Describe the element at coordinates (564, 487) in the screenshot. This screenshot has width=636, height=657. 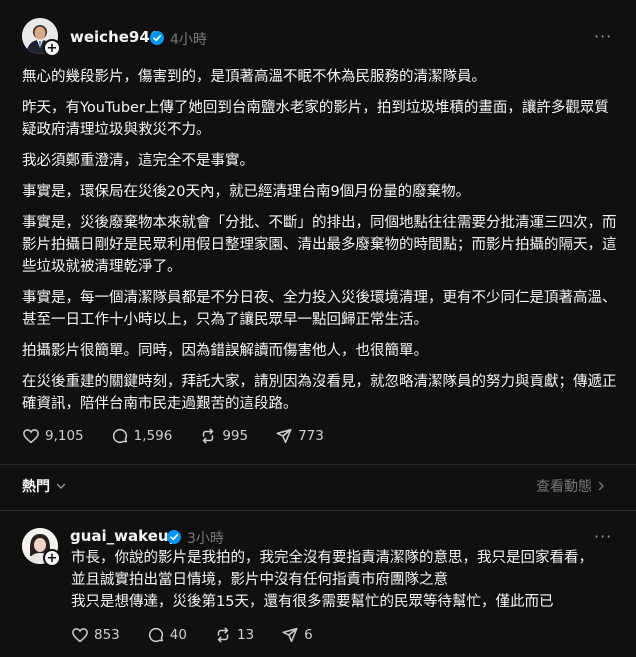
I see `view-activity-label: 查看動態` at that location.